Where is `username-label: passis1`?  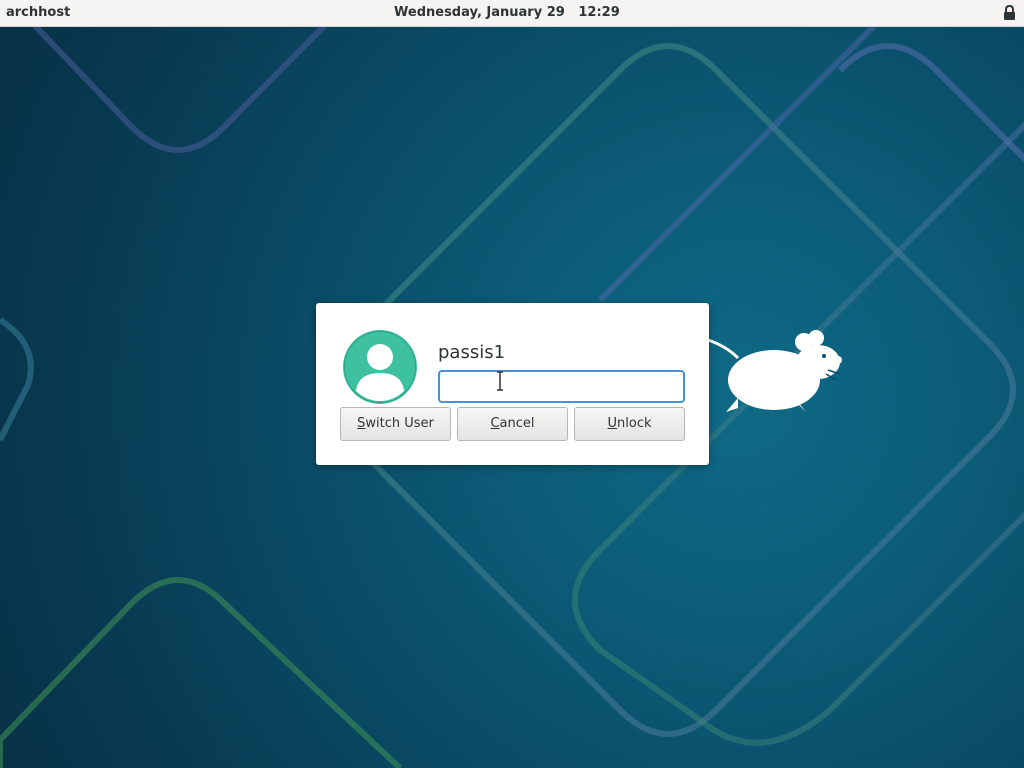
username-label: passis1 is located at coordinates (472, 352).